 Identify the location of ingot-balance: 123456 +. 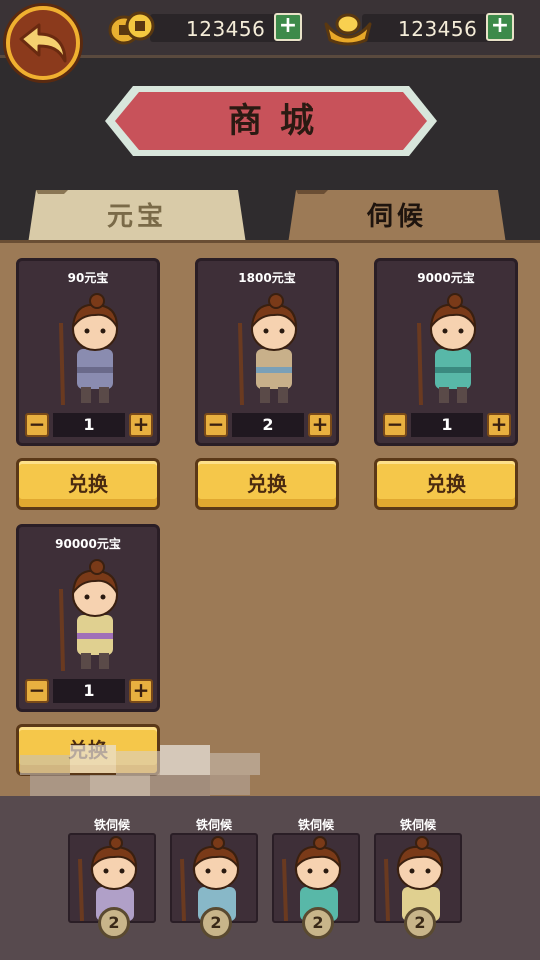
(438, 27).